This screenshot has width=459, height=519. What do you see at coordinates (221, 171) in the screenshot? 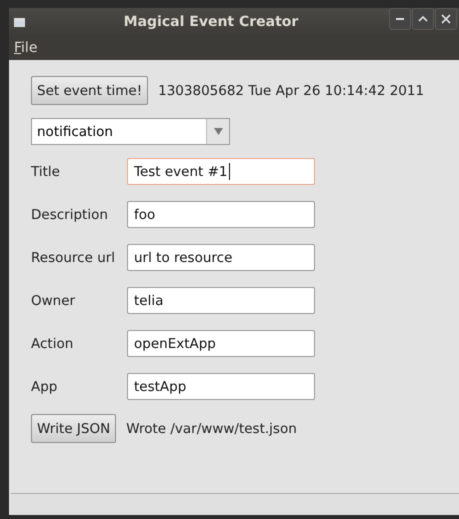
I see `input-field: Test event #1` at bounding box center [221, 171].